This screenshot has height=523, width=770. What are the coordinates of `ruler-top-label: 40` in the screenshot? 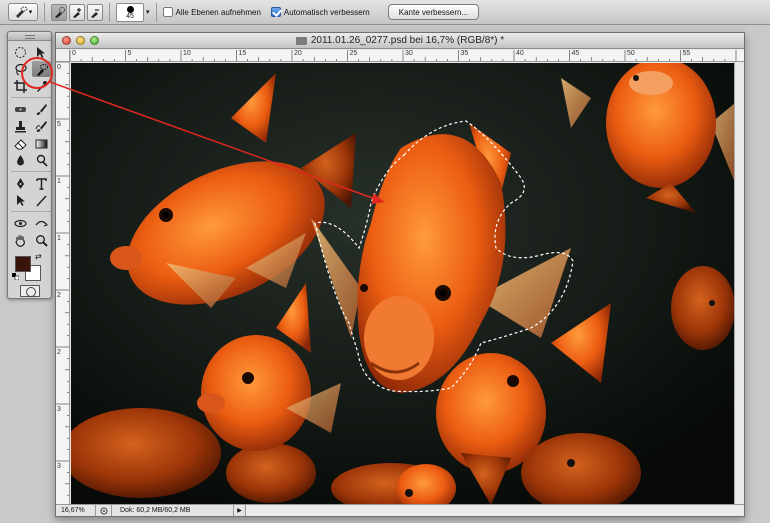 It's located at (520, 53).